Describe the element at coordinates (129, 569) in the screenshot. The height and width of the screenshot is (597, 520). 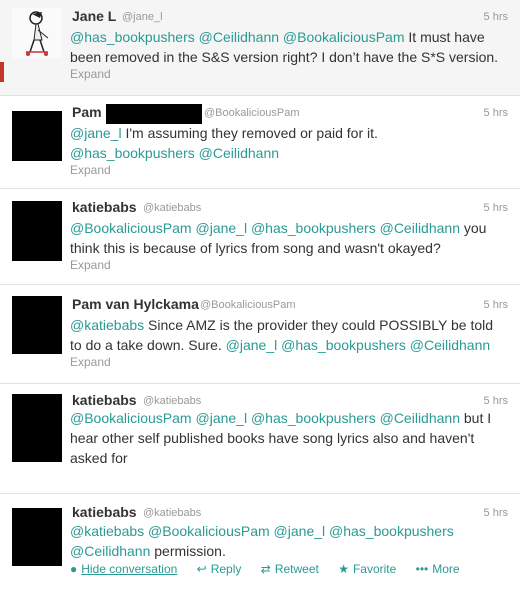
I see `hide-conversation-label: Hide conversation` at that location.